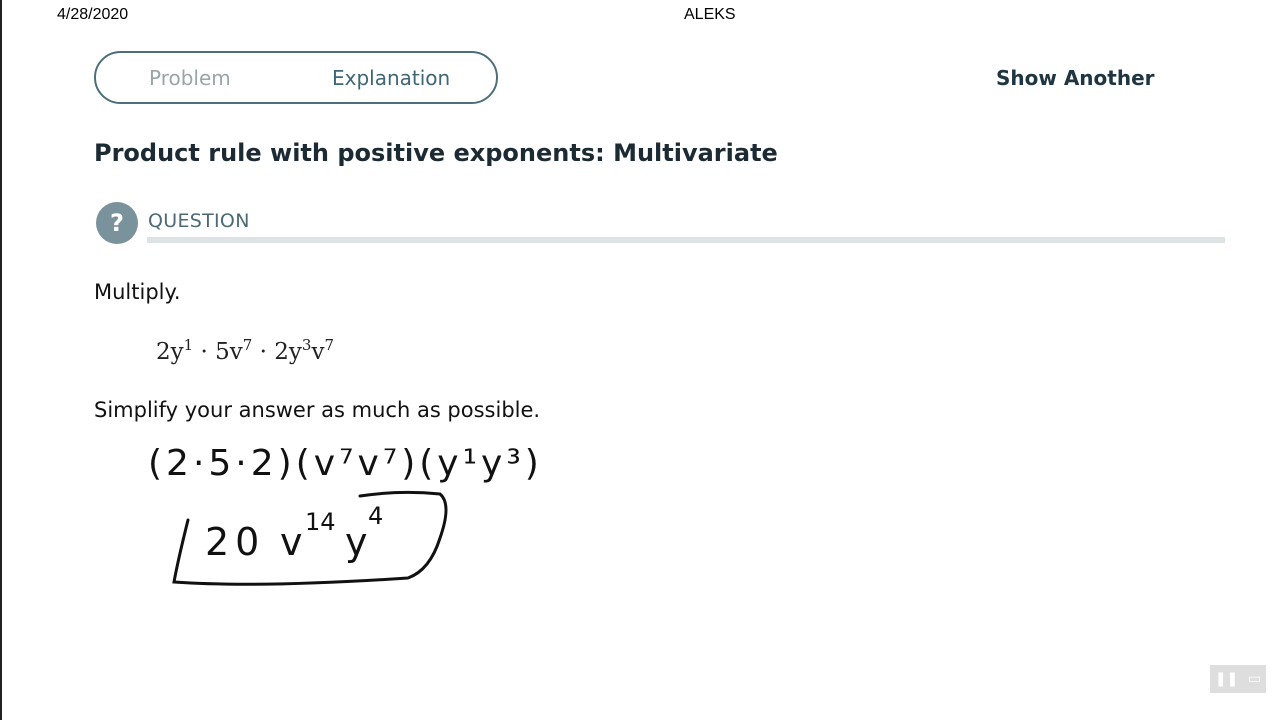 The width and height of the screenshot is (1280, 720). Describe the element at coordinates (375, 516) in the screenshot. I see `handwritten-answer-y-exponent: 4` at that location.